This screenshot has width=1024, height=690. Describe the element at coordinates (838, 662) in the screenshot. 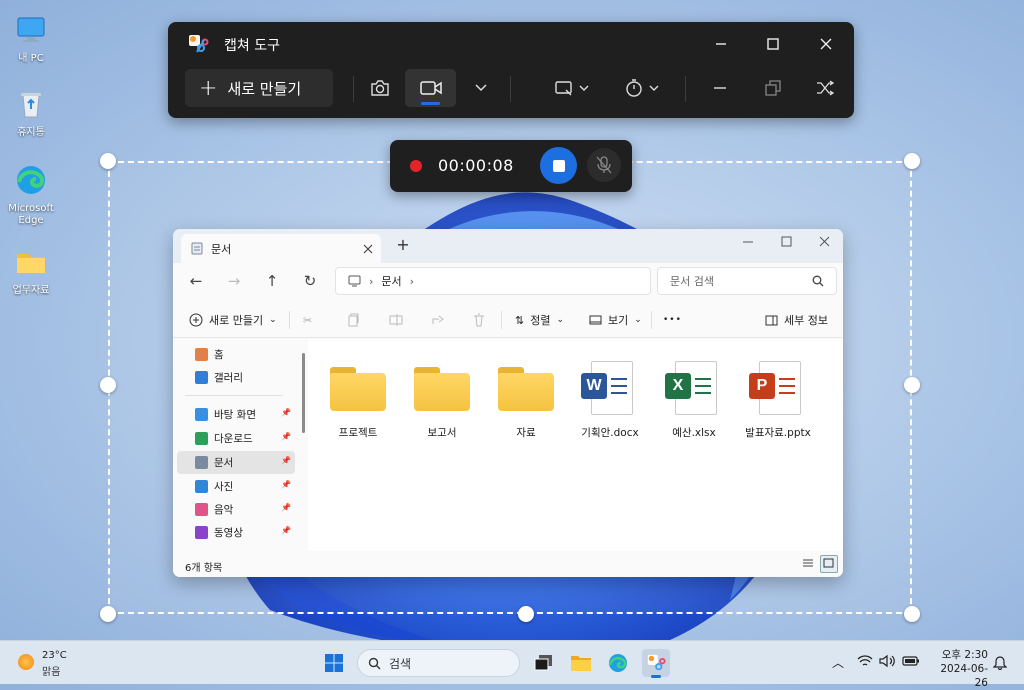

I see `show-hidden-icons-button: ︿` at that location.